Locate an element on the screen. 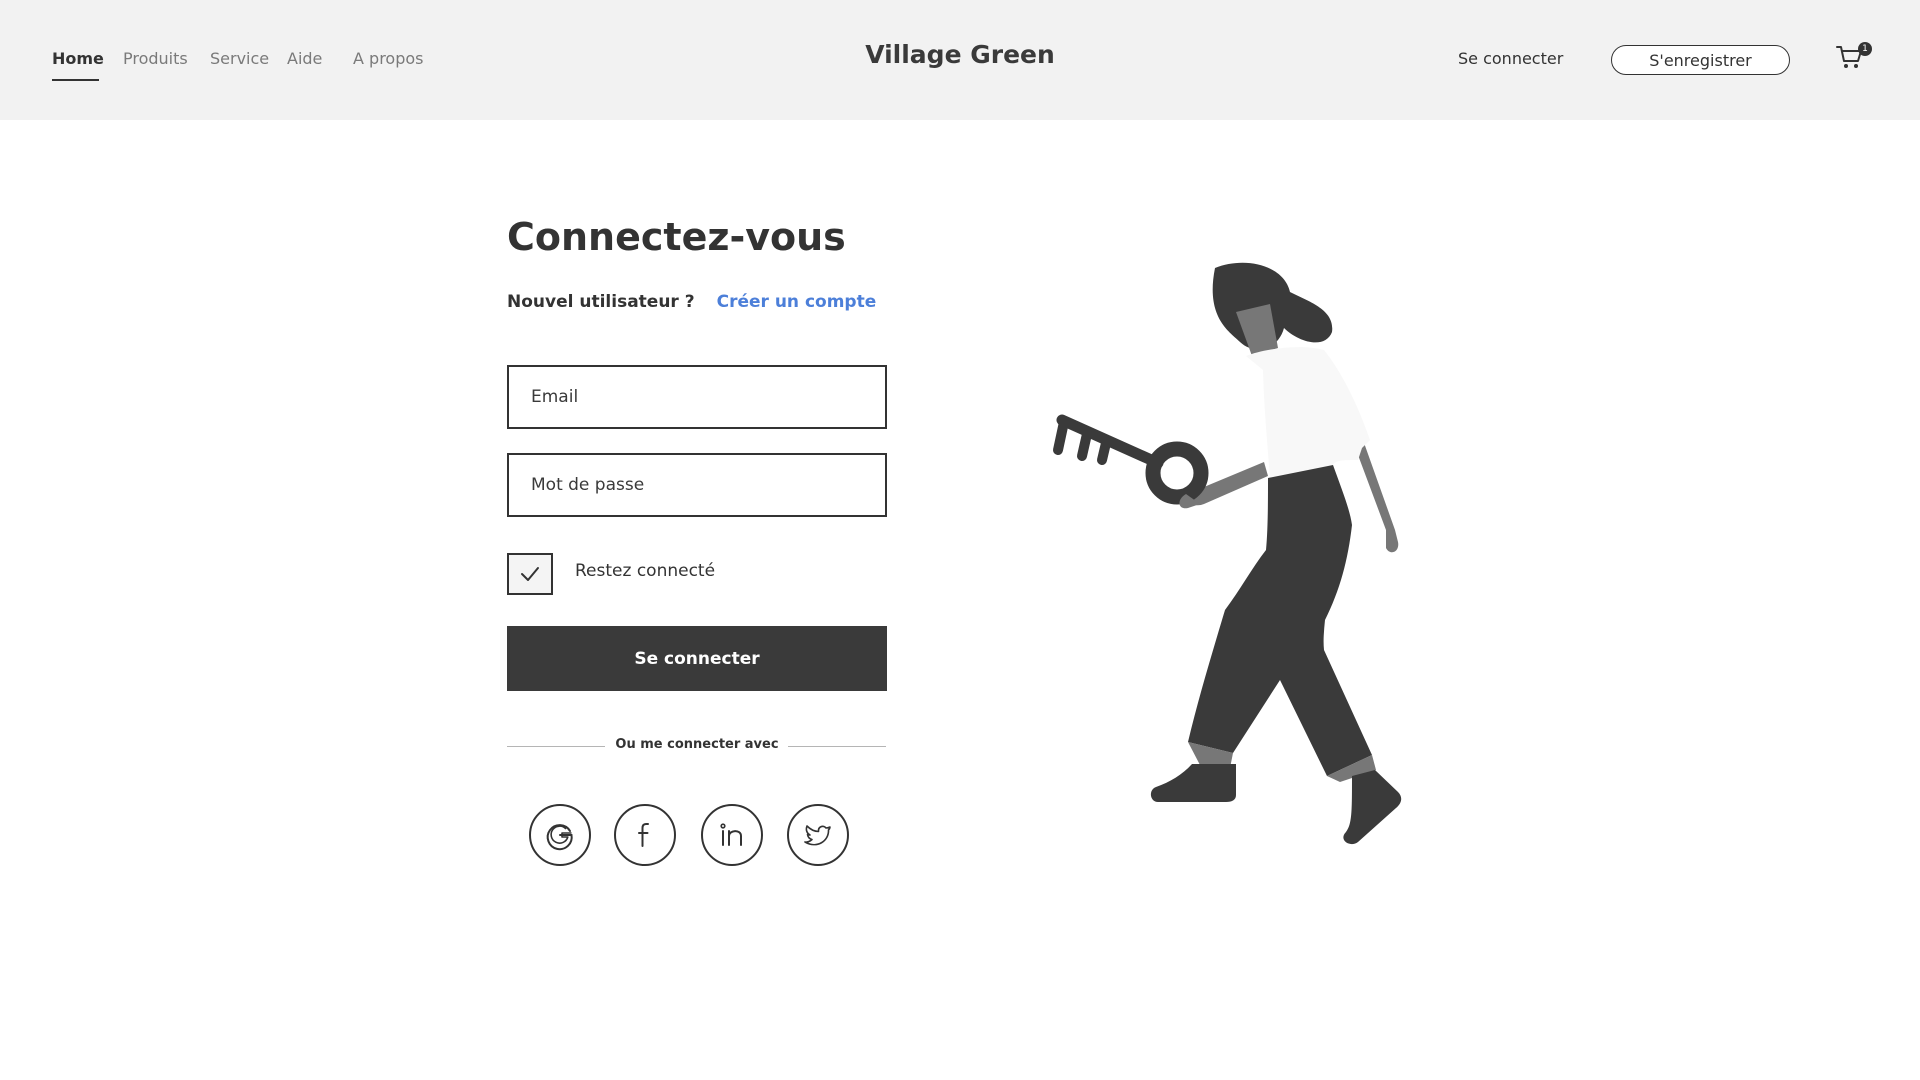 The height and width of the screenshot is (1080, 1920). twitter-icon is located at coordinates (817, 835).